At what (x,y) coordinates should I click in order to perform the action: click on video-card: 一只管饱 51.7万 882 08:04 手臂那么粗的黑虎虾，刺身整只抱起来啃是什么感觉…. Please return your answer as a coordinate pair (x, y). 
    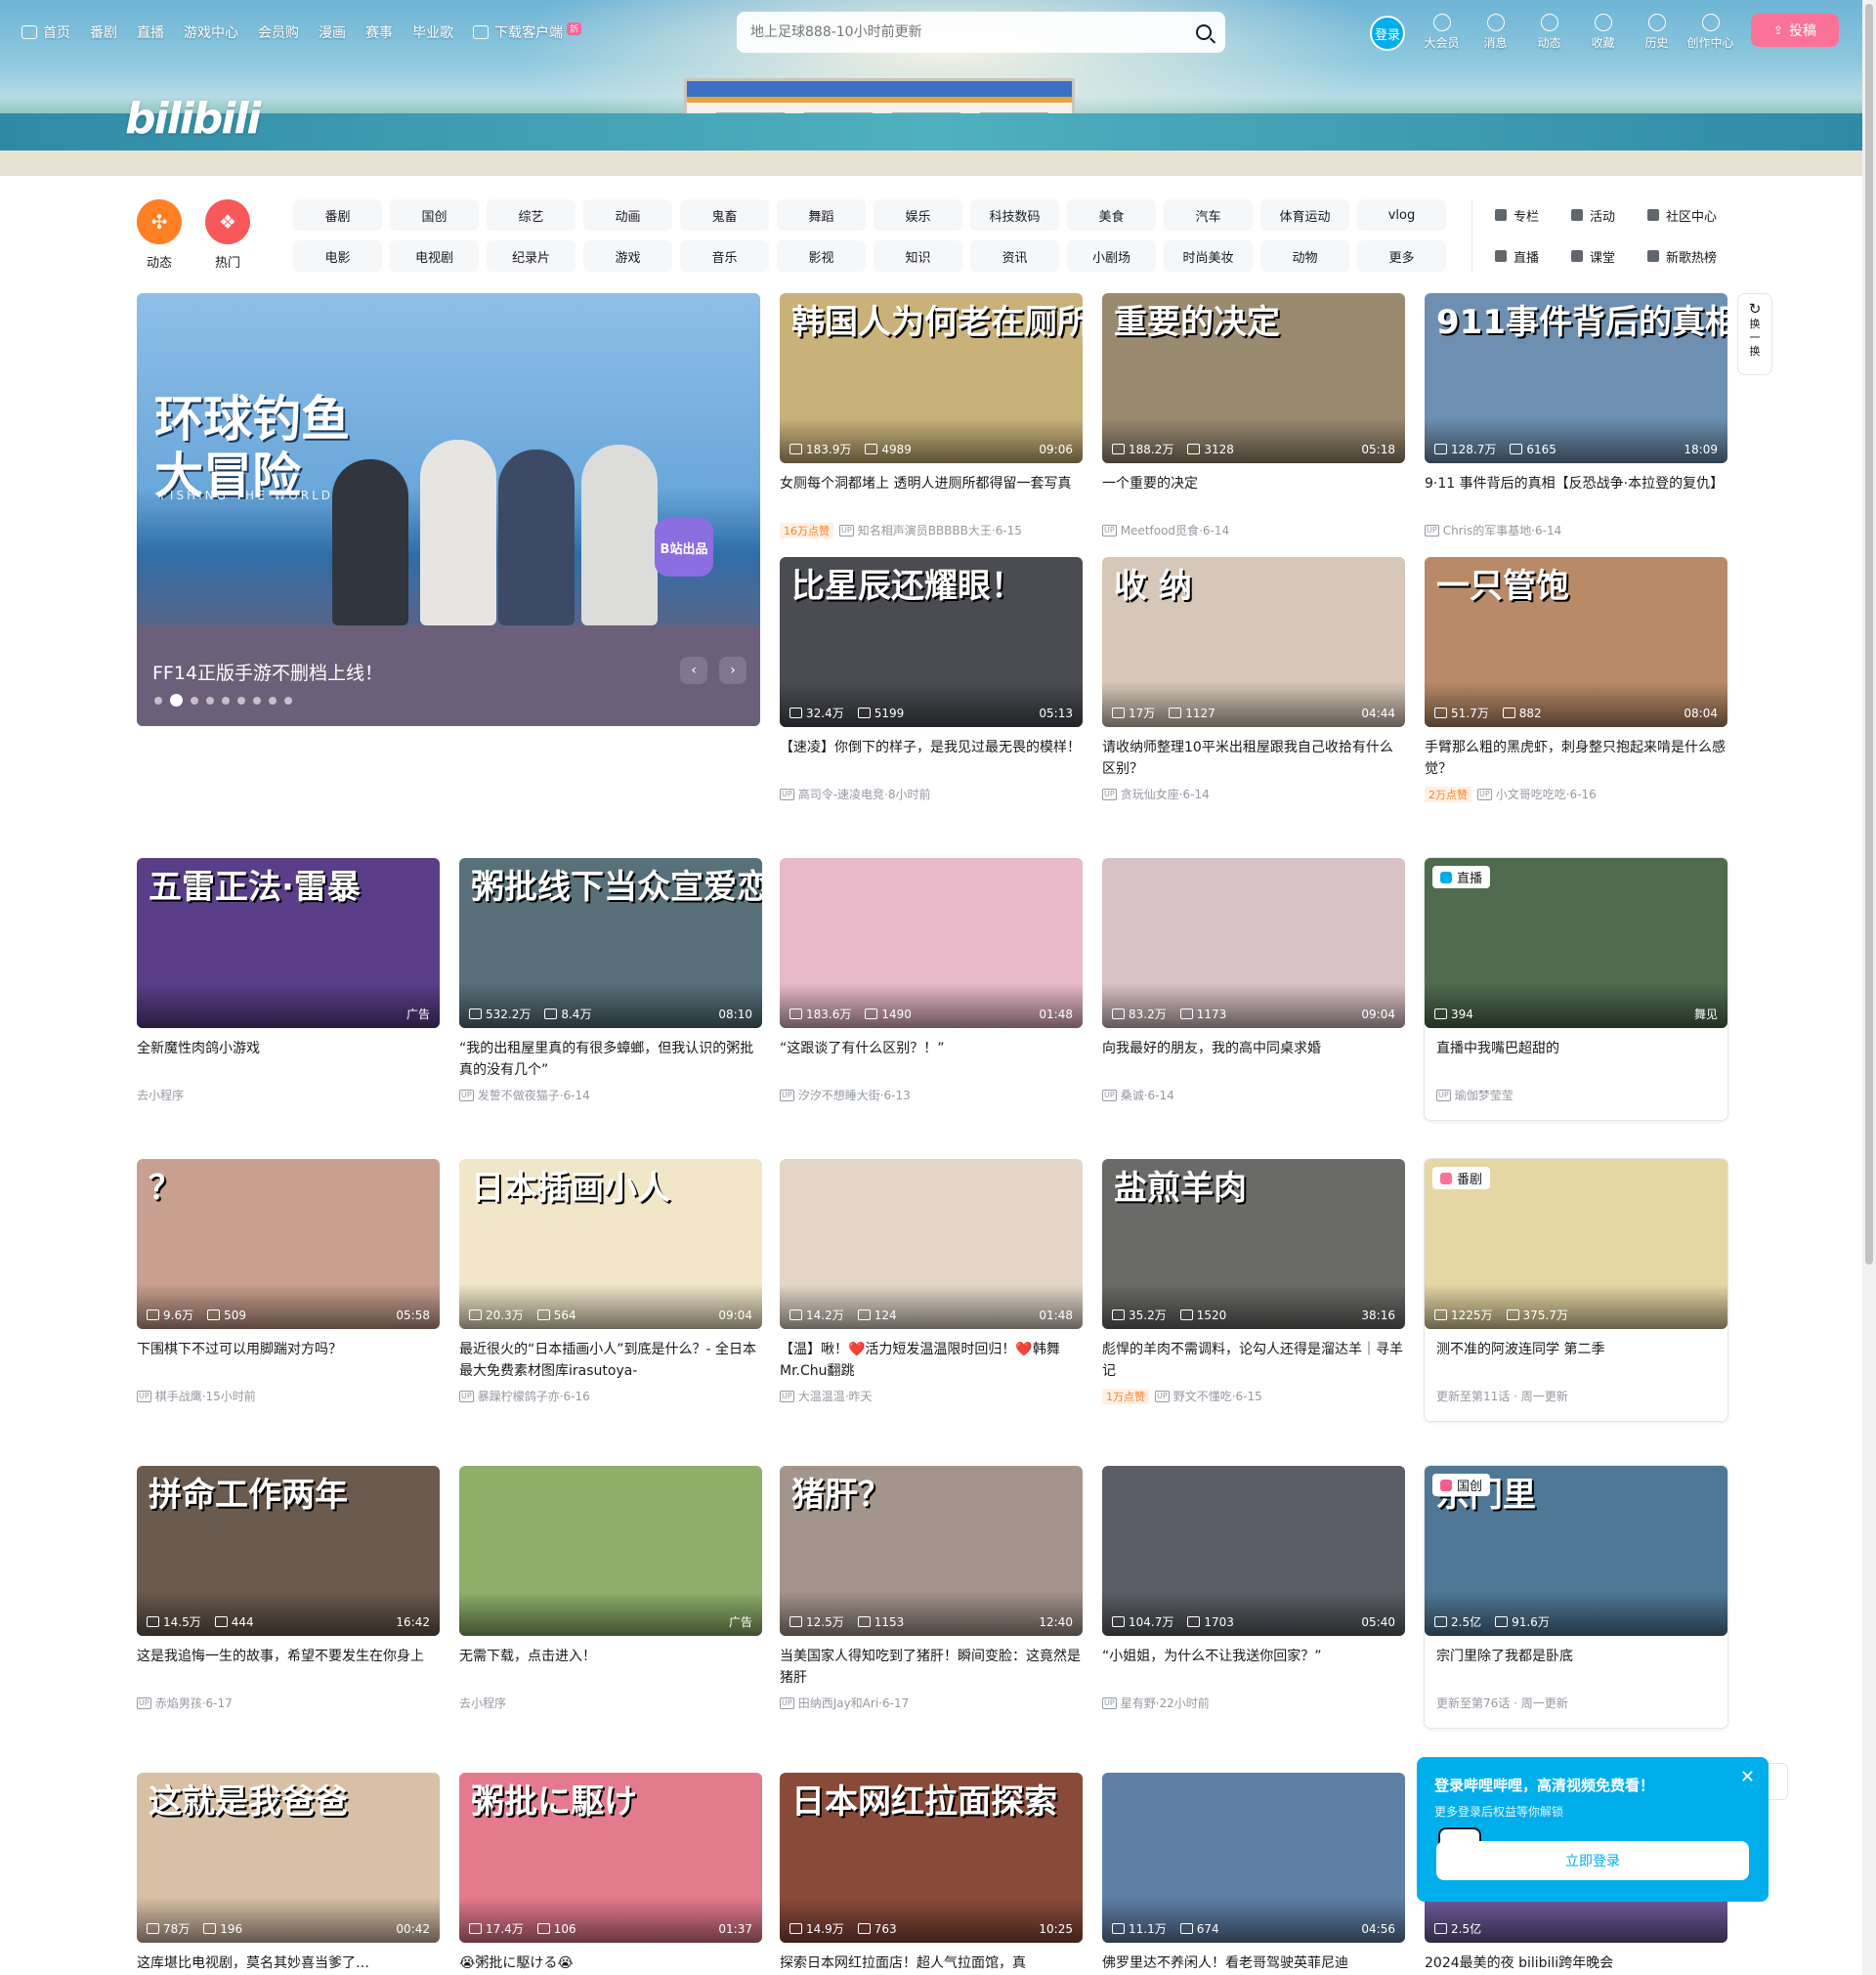
    Looking at the image, I should click on (1576, 680).